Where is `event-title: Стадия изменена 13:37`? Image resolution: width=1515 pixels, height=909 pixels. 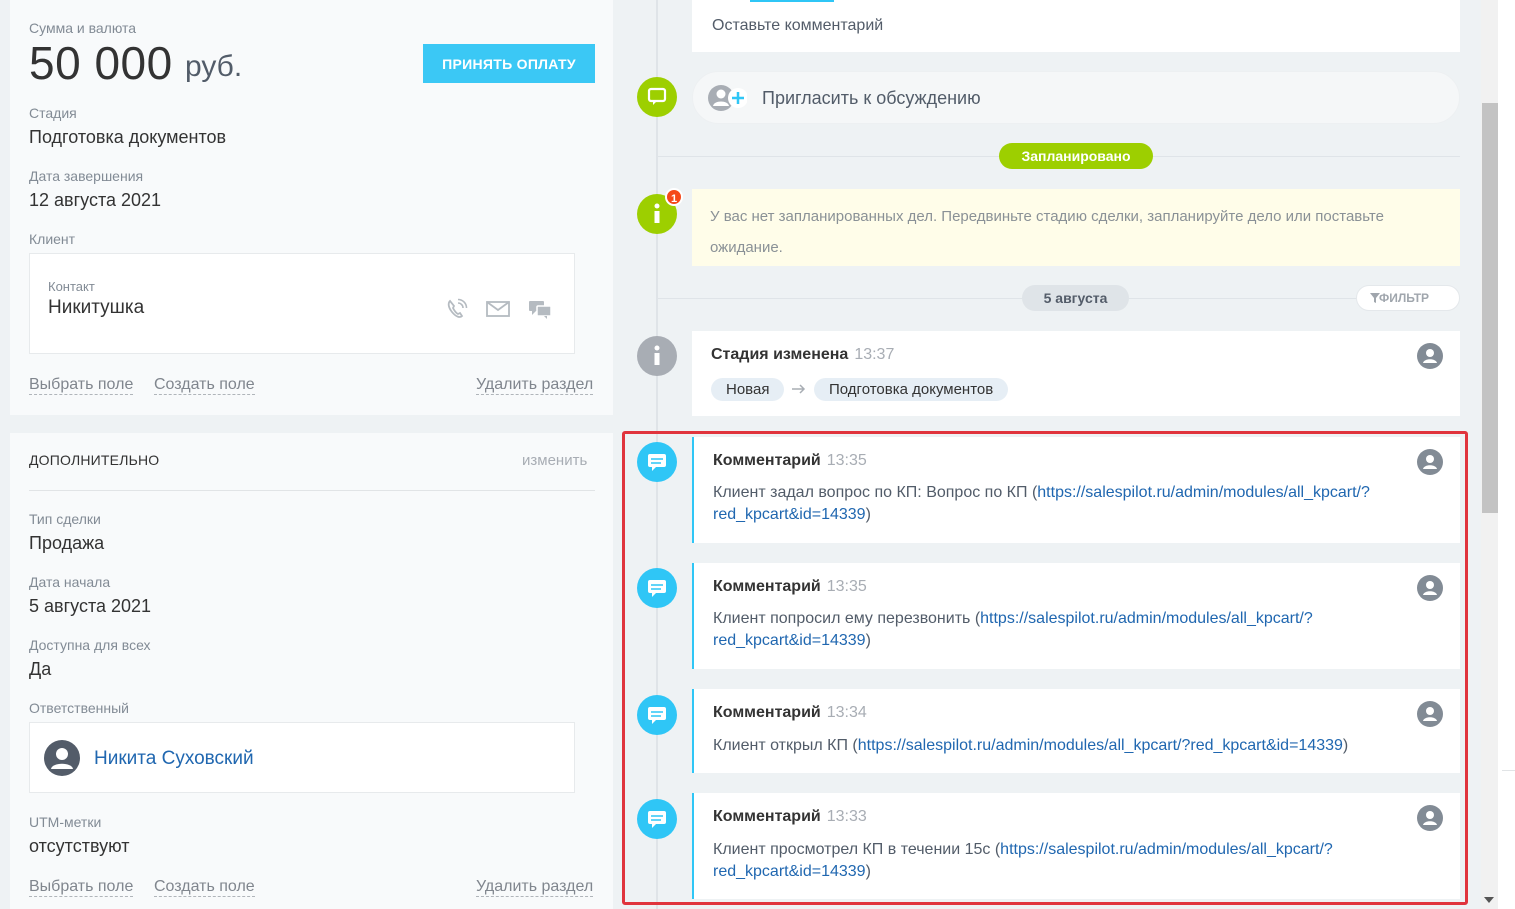 event-title: Стадия изменена 13:37 is located at coordinates (803, 354).